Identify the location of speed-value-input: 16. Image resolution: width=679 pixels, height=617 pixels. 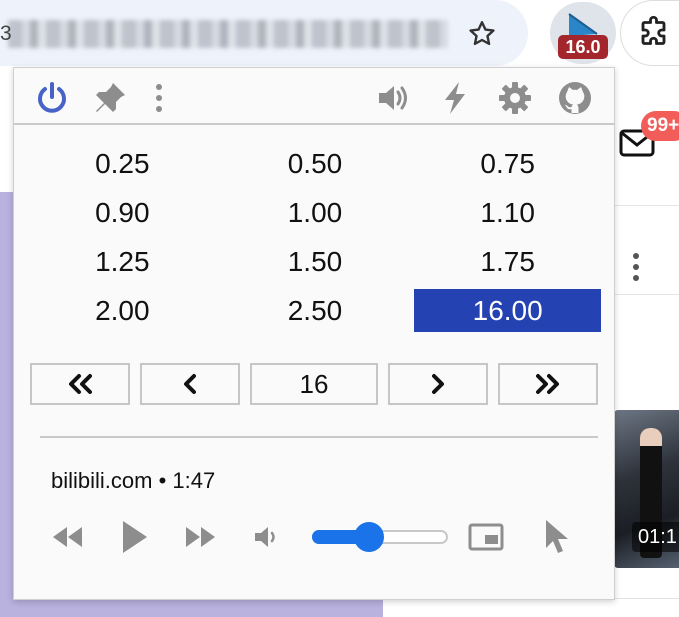
(314, 384).